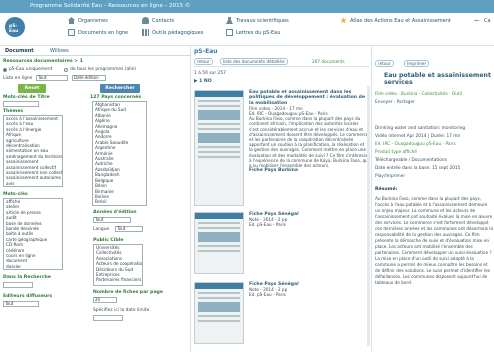 This screenshot has width=494, height=352. I want to click on nav-lettres: Lettres du pS-Eau, so click(253, 32).